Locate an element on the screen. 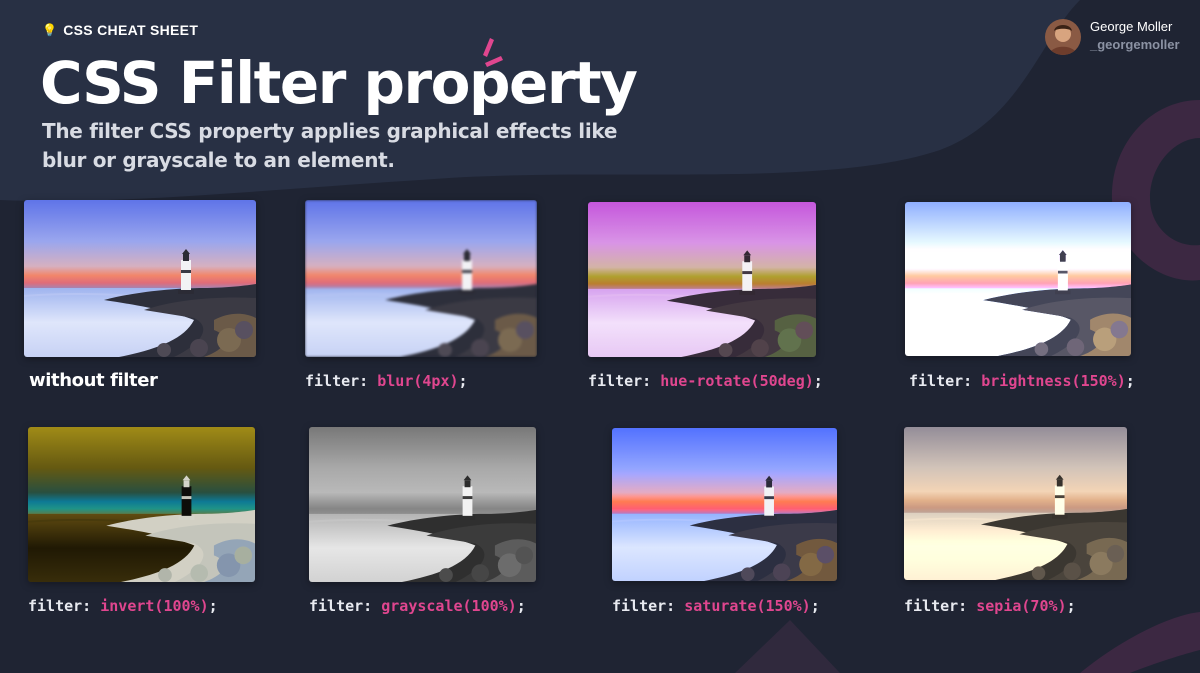  caption-hue-rotate: filter: hue-rotate(50deg); is located at coordinates (705, 381).